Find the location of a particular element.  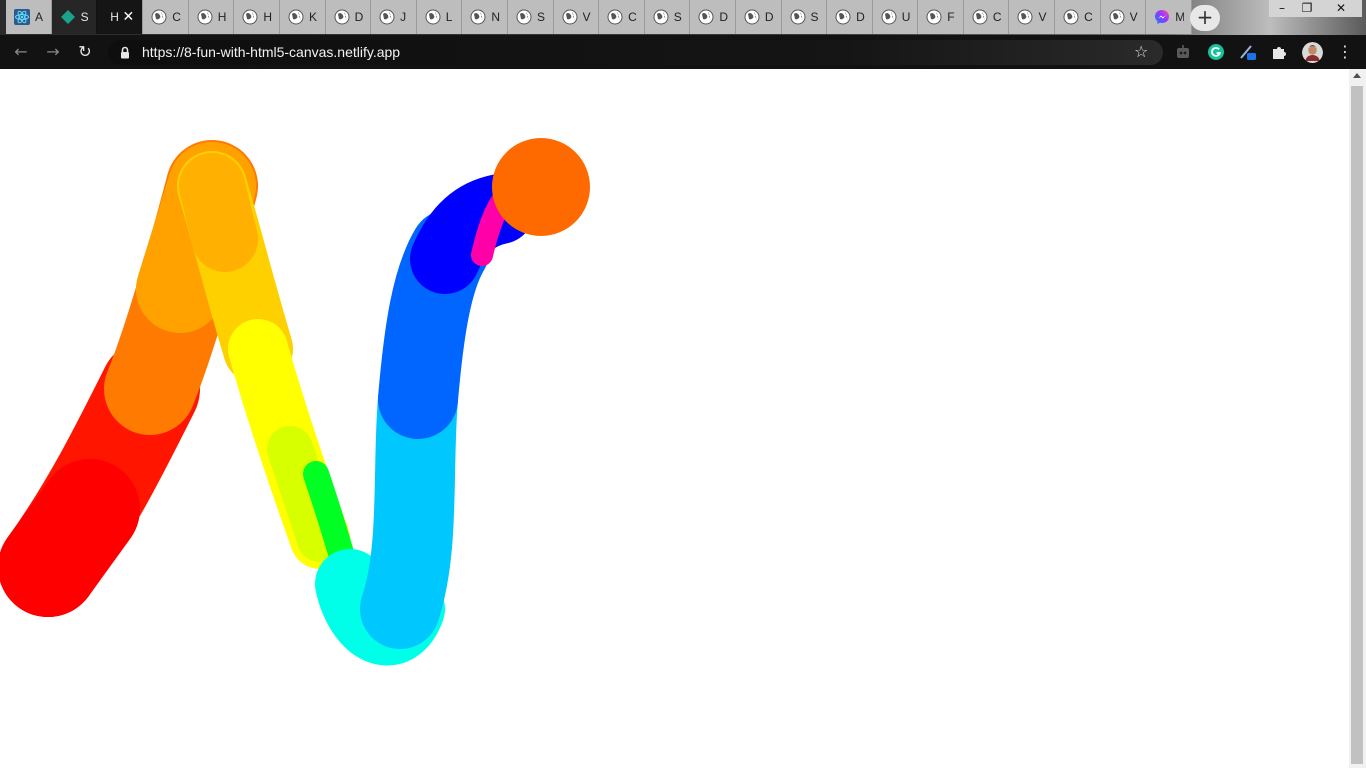

puzzle-icon is located at coordinates (1279, 52).